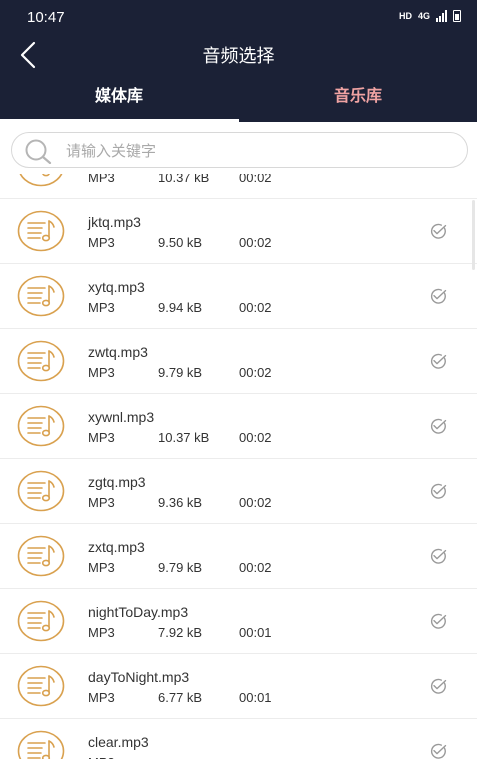 This screenshot has width=477, height=759. Describe the element at coordinates (238, 296) in the screenshot. I see `audio-file-row: xytq.mp3 MP3 9.94 kB 00:02` at that location.